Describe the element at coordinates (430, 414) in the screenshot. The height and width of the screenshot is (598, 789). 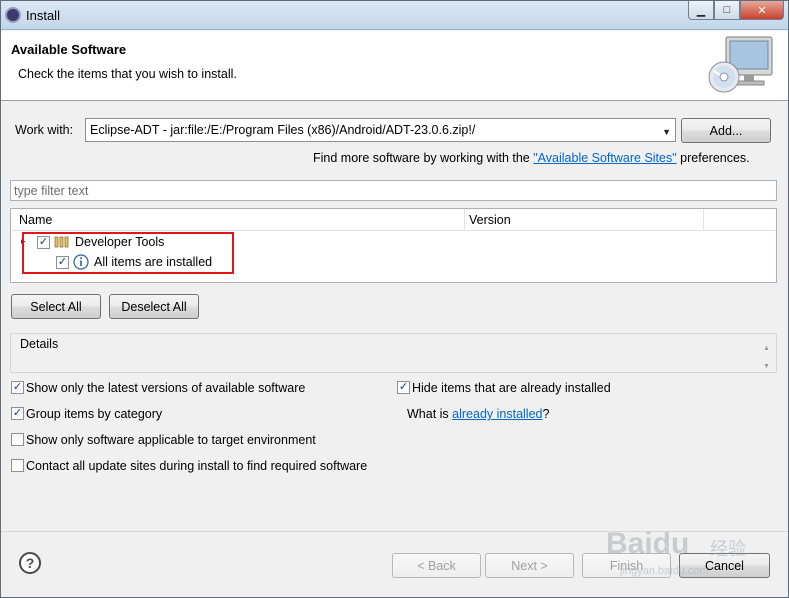
I see `already-installed-prefix: What is` at that location.